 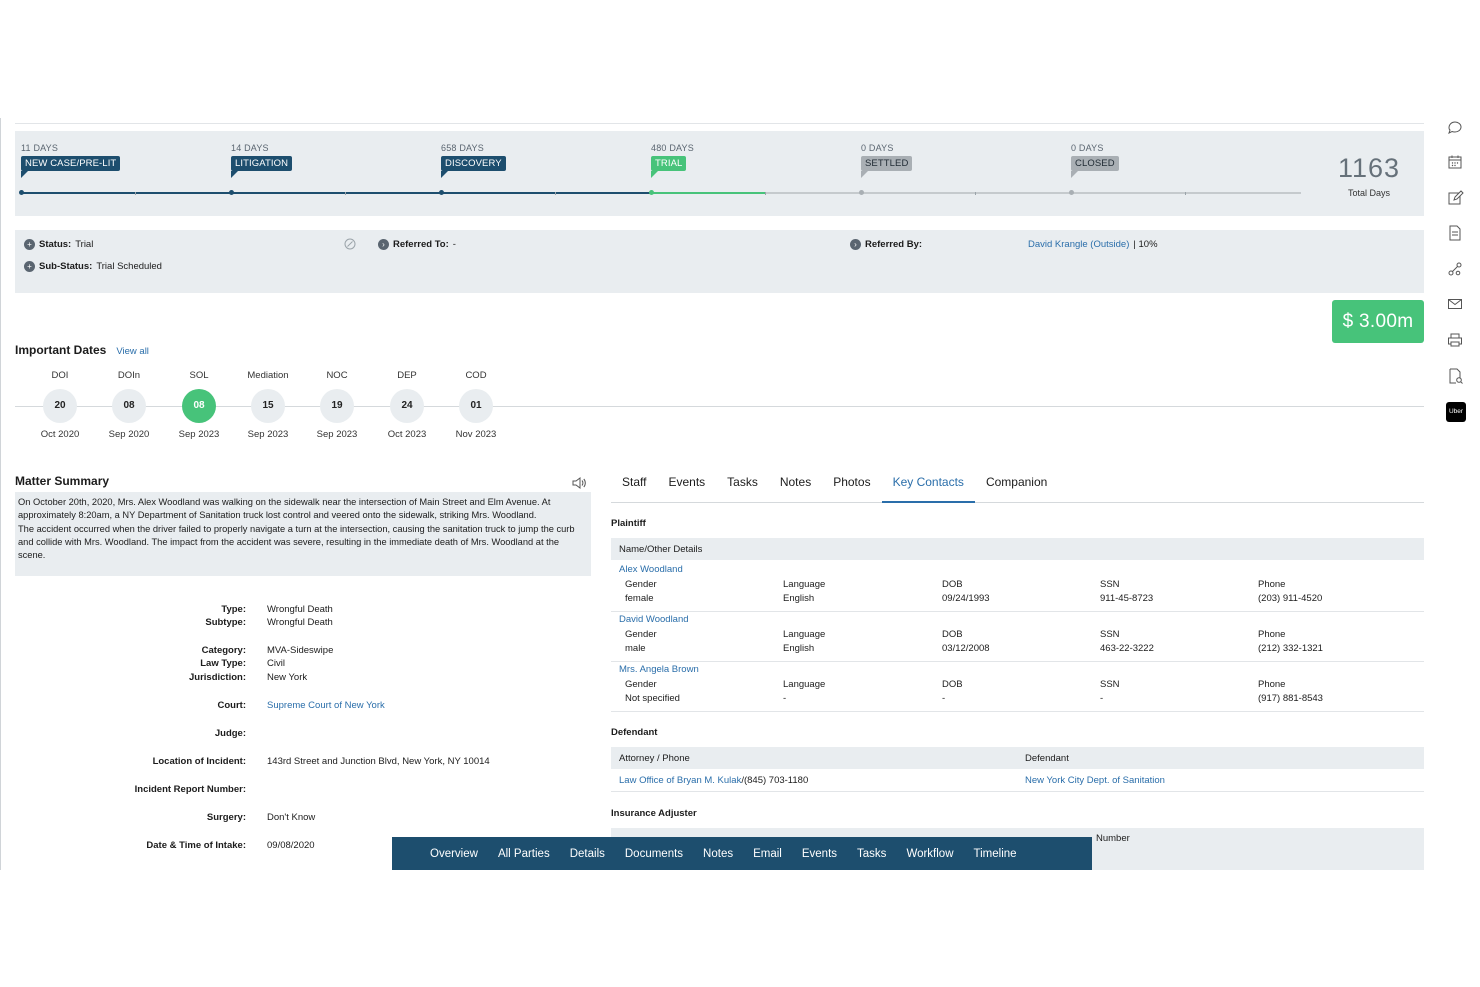 I want to click on plaintiff-name-link: Mrs. Angela Brown, so click(x=659, y=669).